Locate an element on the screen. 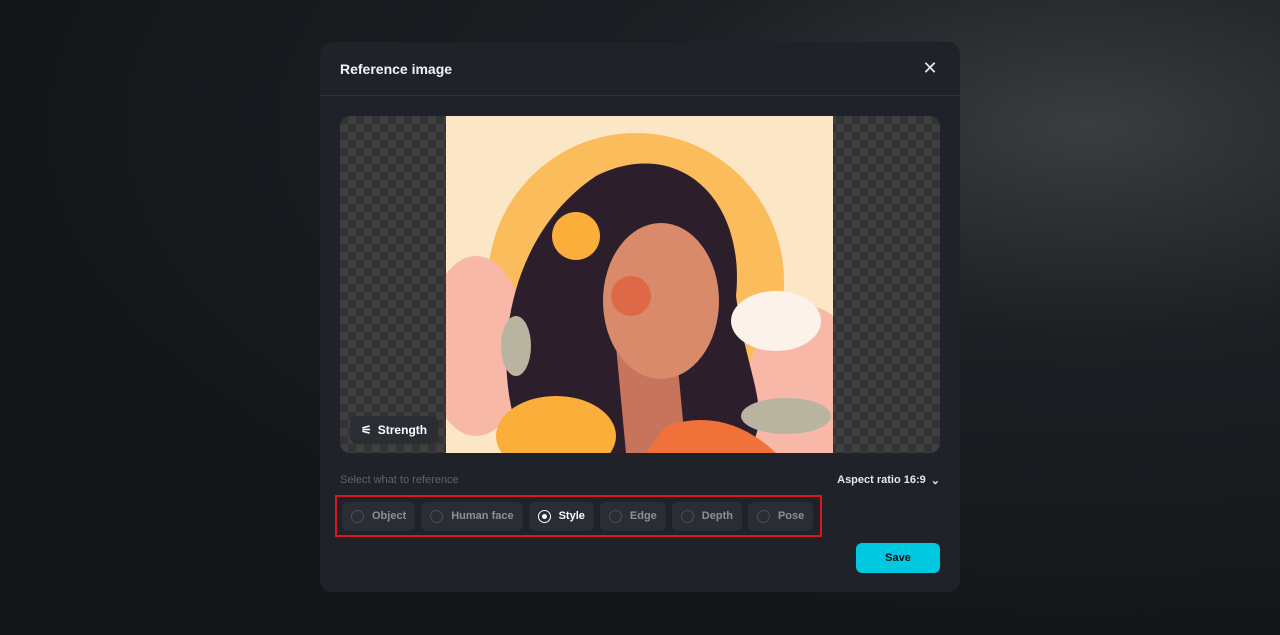  option-object: Object is located at coordinates (379, 516).